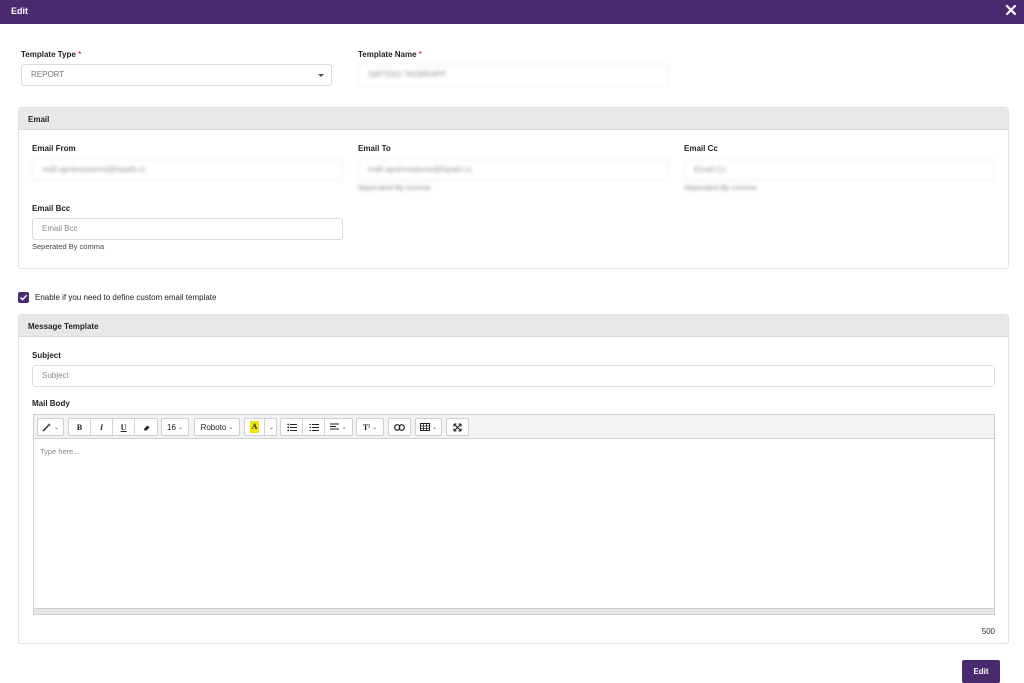  I want to click on template-type-label: Template Type *, so click(51, 54).